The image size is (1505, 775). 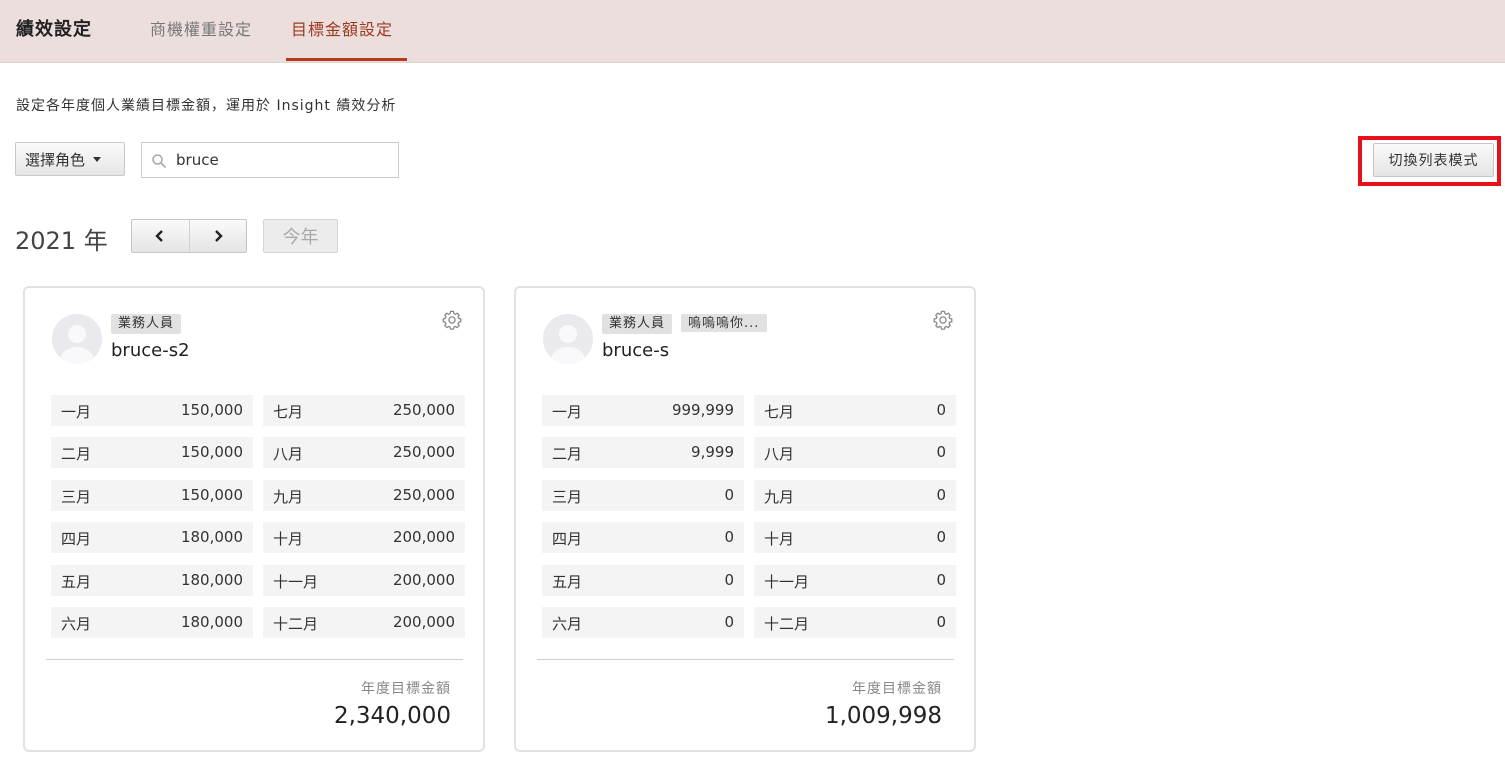 I want to click on month-cell-nov: 十一月 200,000, so click(x=364, y=580).